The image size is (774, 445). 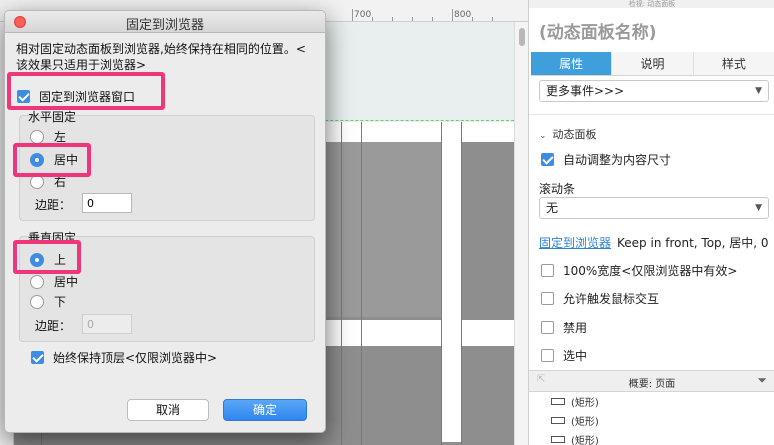 What do you see at coordinates (572, 63) in the screenshot?
I see `tab-properties: 属性` at bounding box center [572, 63].